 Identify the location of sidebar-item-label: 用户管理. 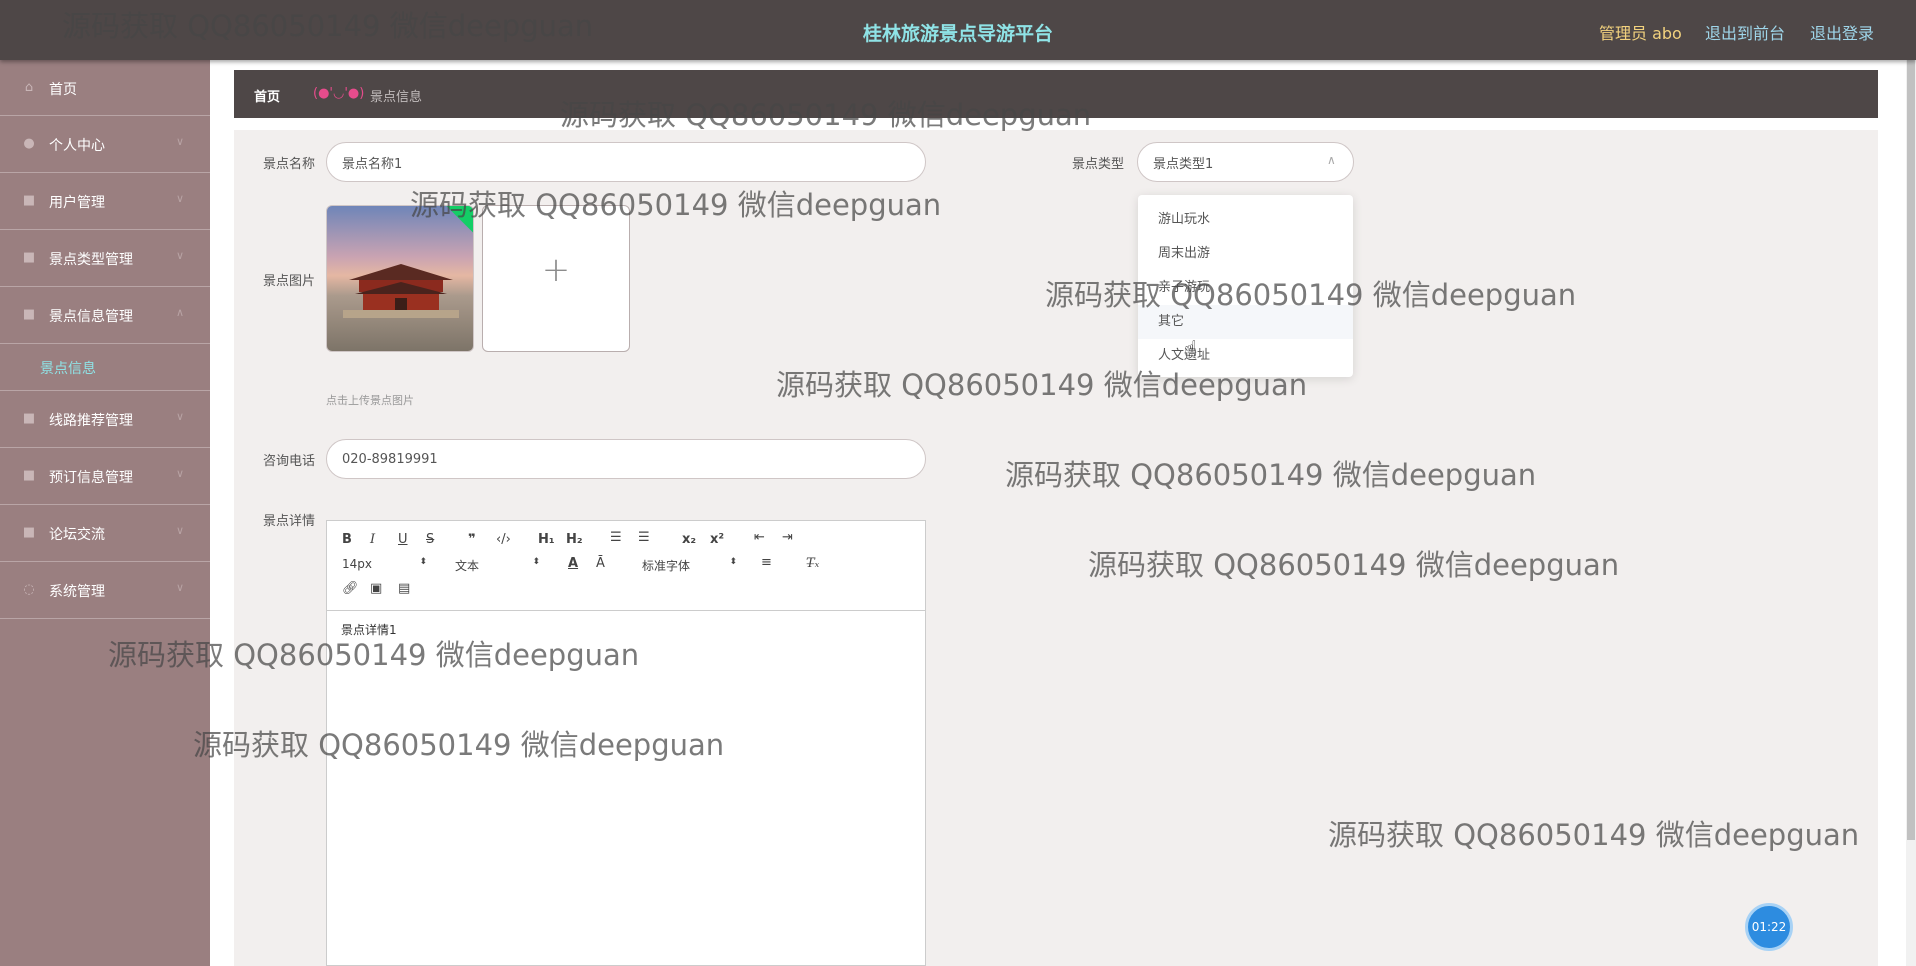
(77, 203).